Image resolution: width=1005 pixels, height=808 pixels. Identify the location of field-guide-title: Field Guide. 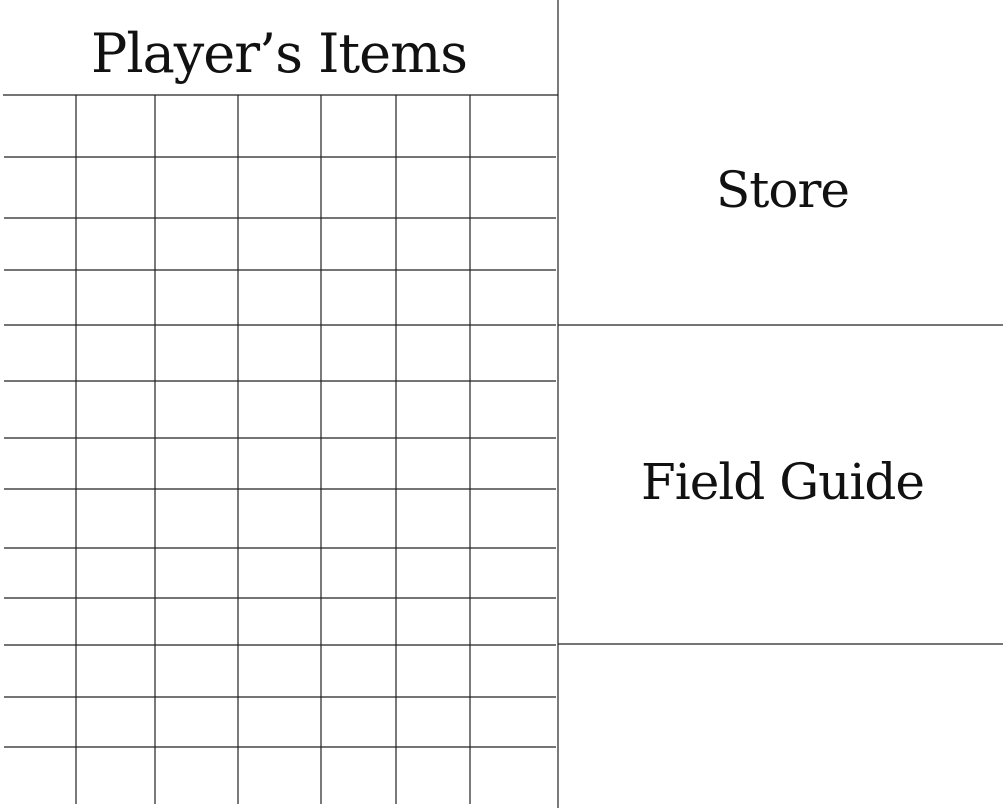
(782, 482).